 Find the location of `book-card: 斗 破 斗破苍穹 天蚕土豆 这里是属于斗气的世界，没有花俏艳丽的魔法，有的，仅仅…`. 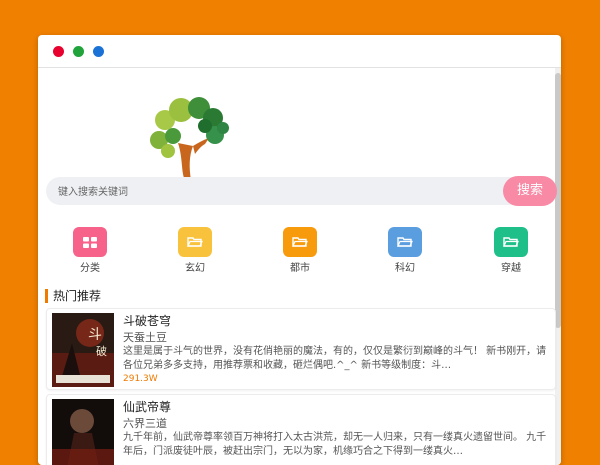

book-card: 斗 破 斗破苍穹 天蚕土豆 这里是属于斗气的世界，没有花俏艳丽的魔法，有的，仅仅… is located at coordinates (301, 349).